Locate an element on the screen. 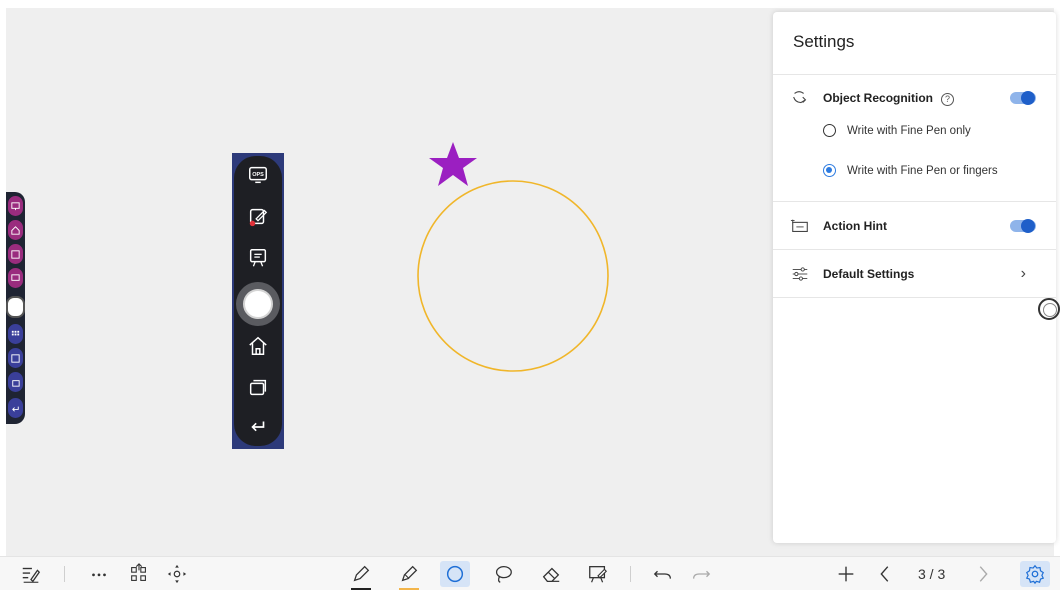  panel-drag-handle is located at coordinates (1049, 309).